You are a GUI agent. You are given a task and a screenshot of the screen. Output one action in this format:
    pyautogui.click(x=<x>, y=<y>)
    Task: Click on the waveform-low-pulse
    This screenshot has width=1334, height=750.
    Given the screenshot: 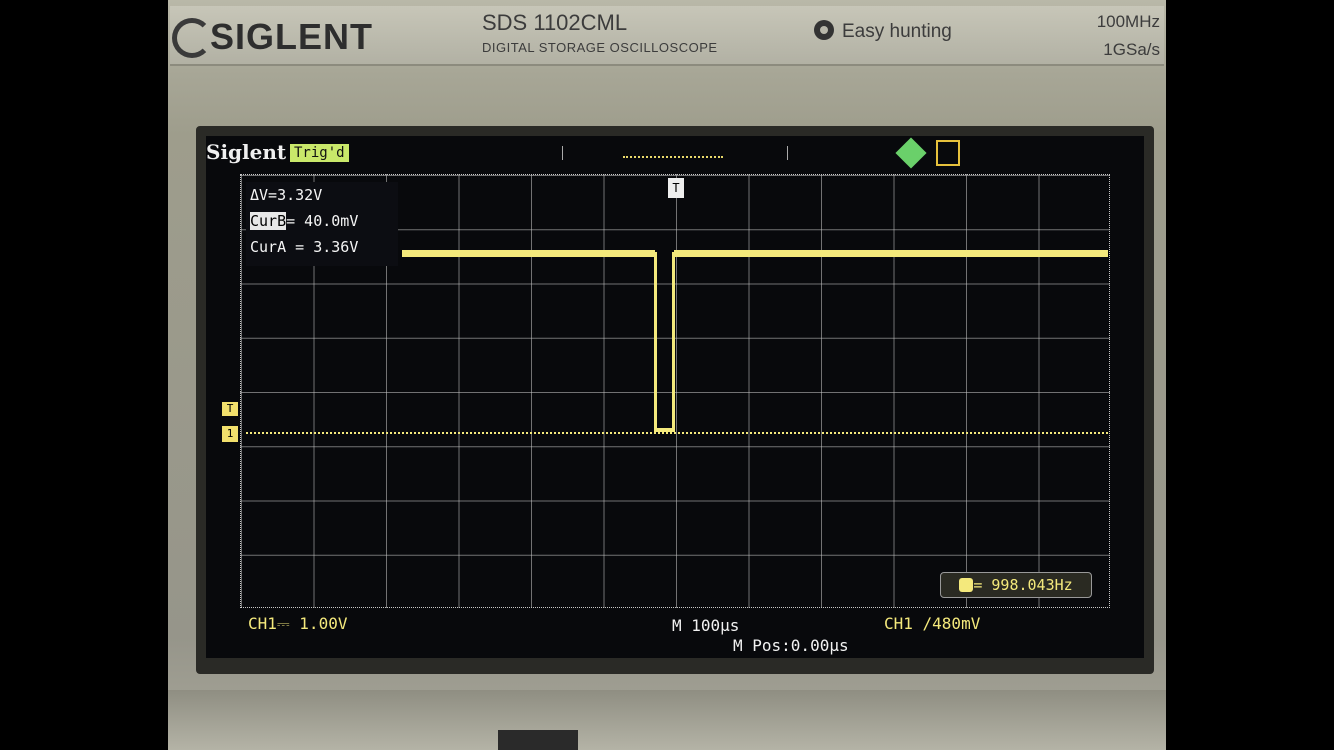 What is the action you would take?
    pyautogui.click(x=664, y=430)
    